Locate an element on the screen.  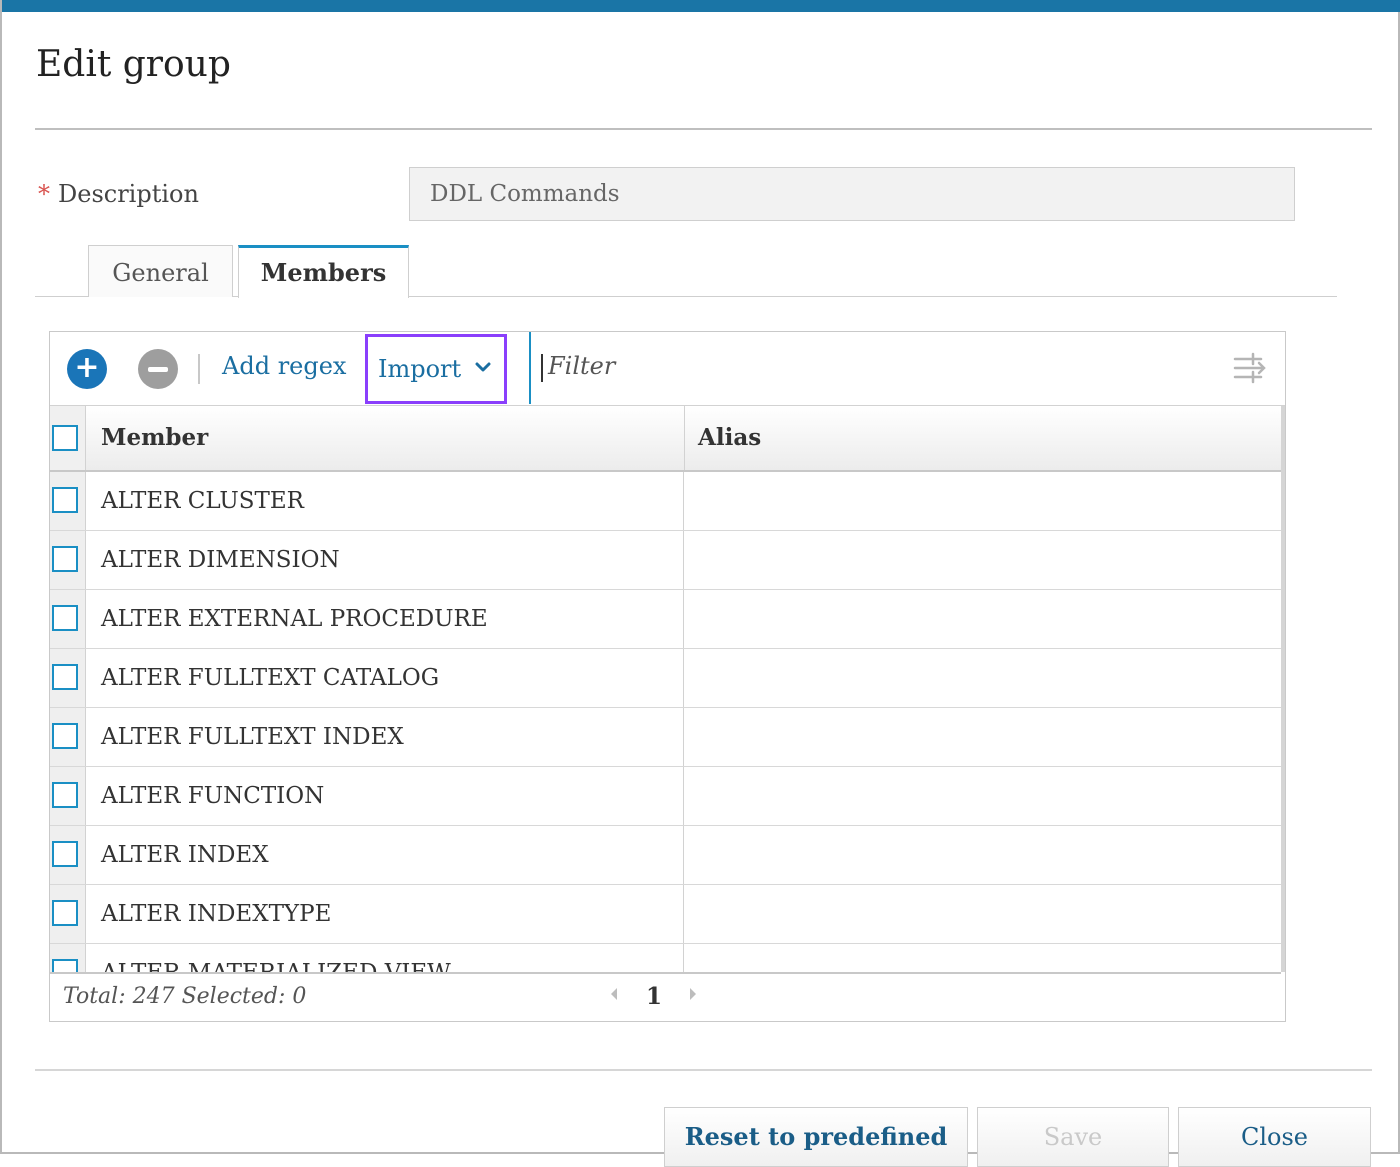
select-all-cell is located at coordinates (68, 438).